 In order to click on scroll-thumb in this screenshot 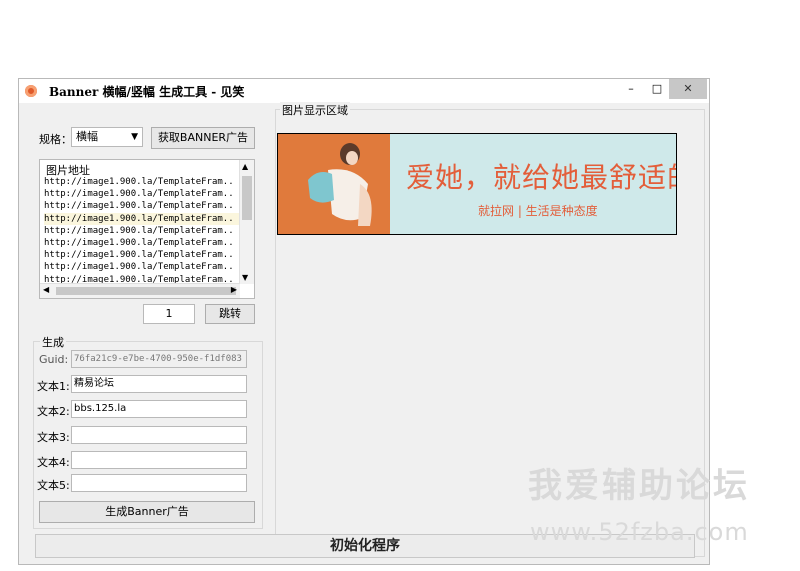, I will do `click(247, 198)`.